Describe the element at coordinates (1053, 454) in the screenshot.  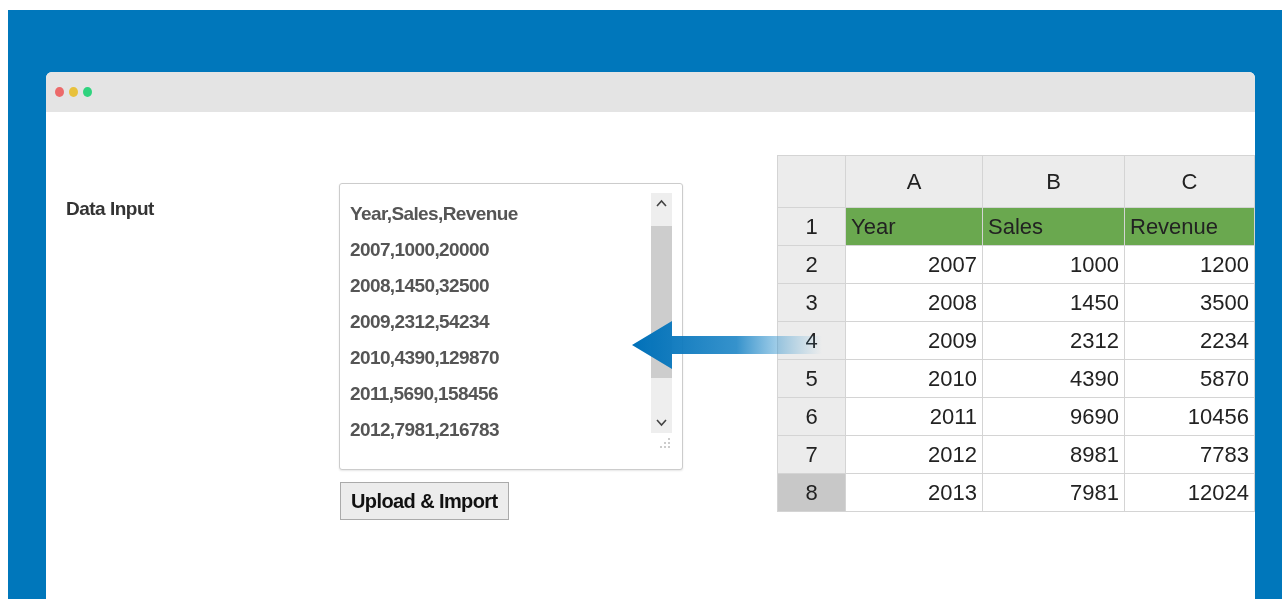
I see `table-cell: 8981` at that location.